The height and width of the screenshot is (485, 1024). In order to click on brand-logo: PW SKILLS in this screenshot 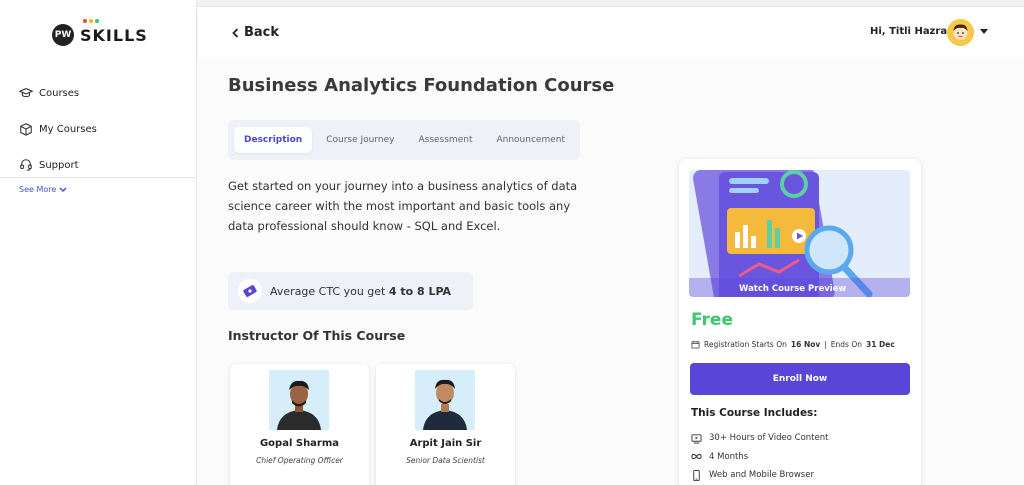, I will do `click(100, 32)`.